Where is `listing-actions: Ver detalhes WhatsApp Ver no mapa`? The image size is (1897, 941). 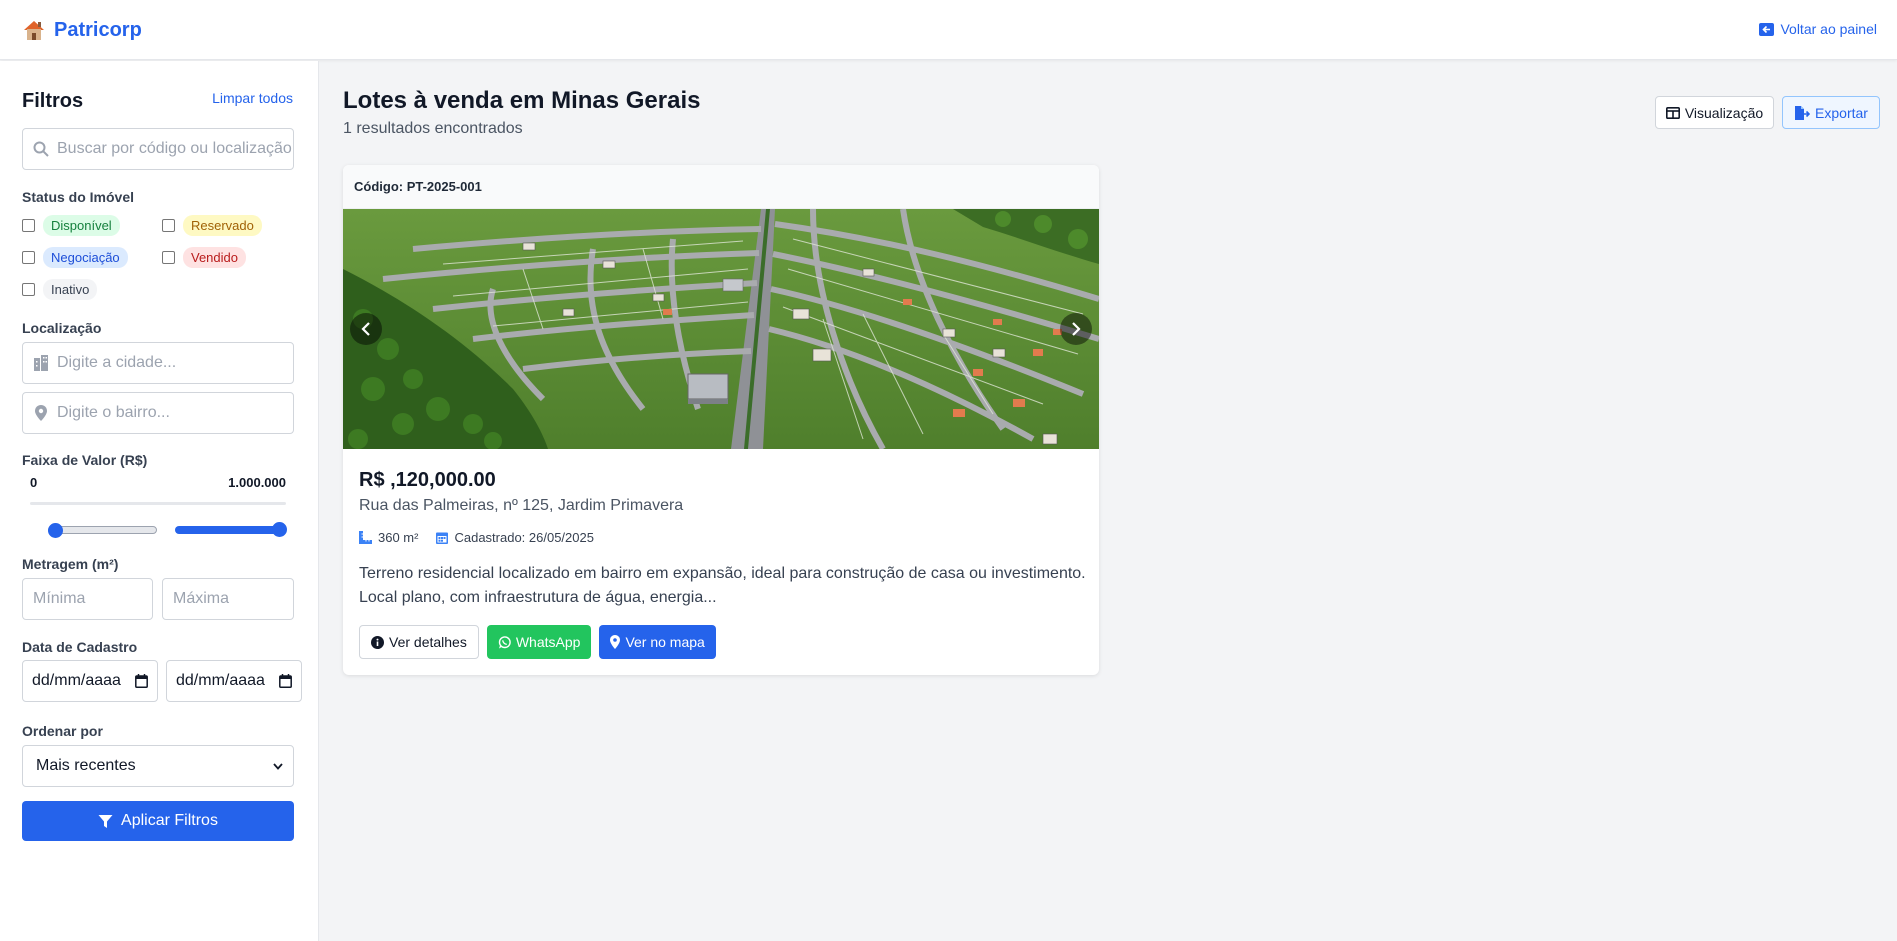 listing-actions: Ver detalhes WhatsApp Ver no mapa is located at coordinates (537, 642).